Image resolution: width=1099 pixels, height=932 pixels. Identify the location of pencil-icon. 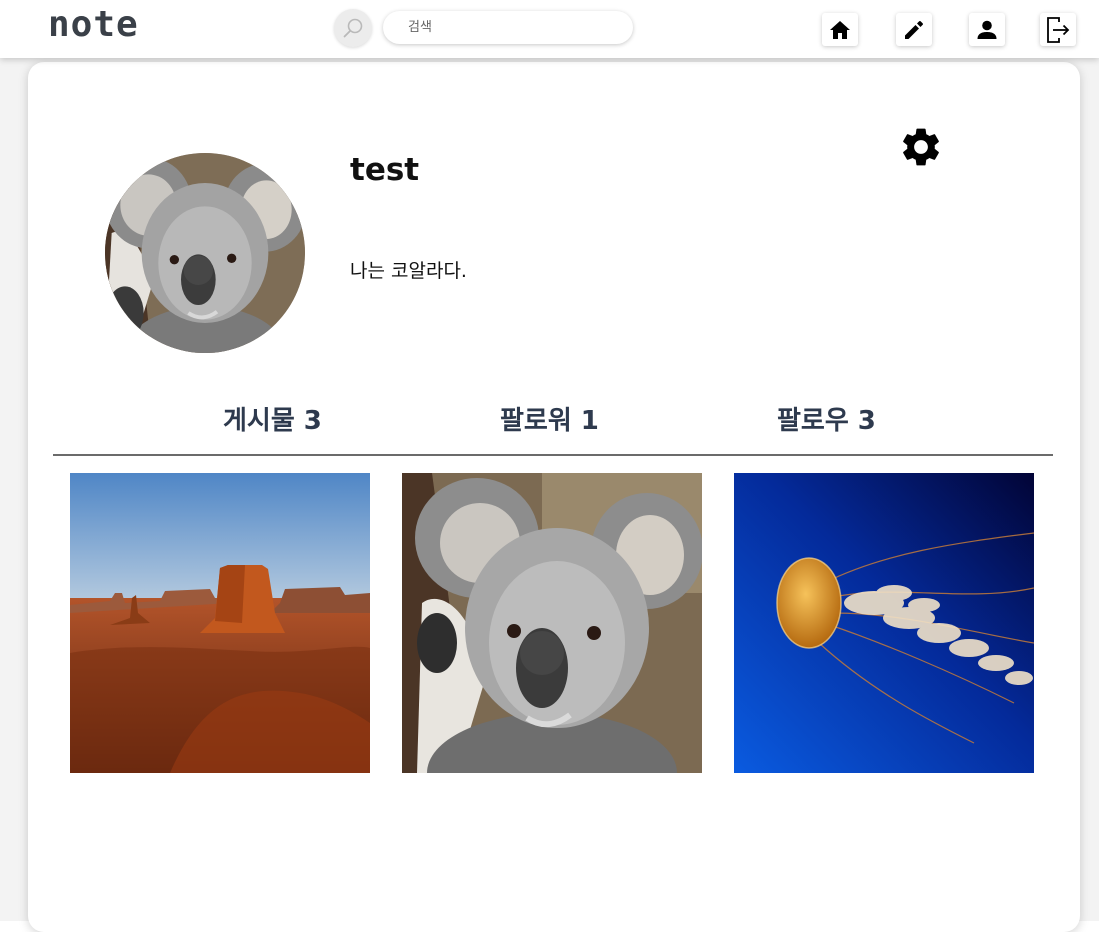
(914, 29).